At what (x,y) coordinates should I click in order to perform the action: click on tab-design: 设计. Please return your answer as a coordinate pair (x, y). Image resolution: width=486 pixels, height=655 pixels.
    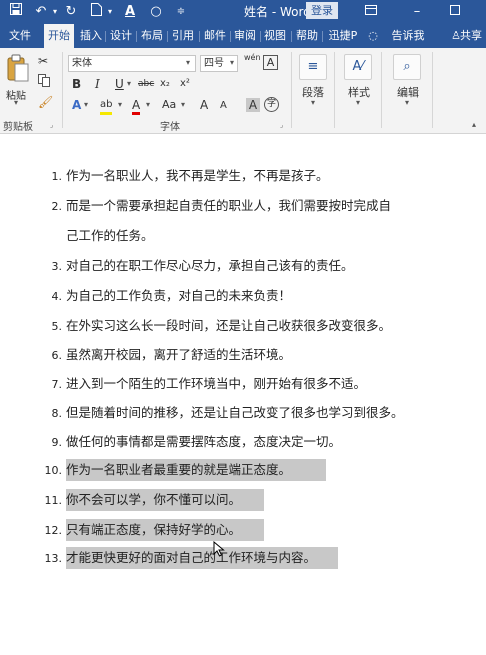
    Looking at the image, I should click on (121, 36).